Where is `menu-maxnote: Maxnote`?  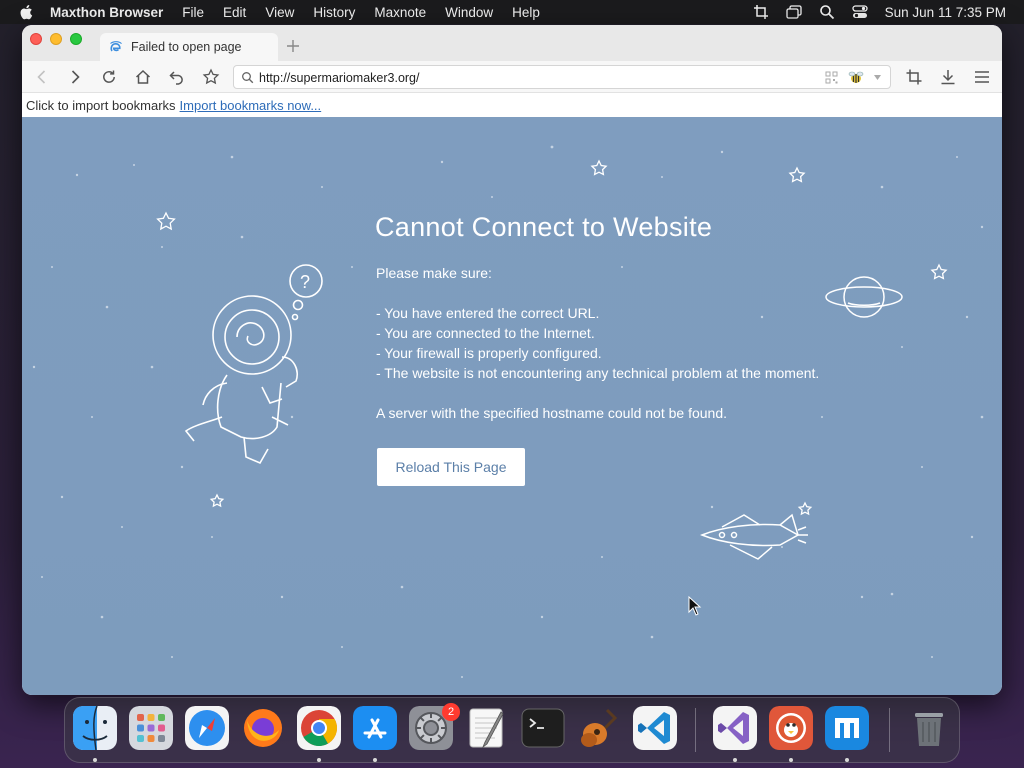
menu-maxnote: Maxnote is located at coordinates (400, 12).